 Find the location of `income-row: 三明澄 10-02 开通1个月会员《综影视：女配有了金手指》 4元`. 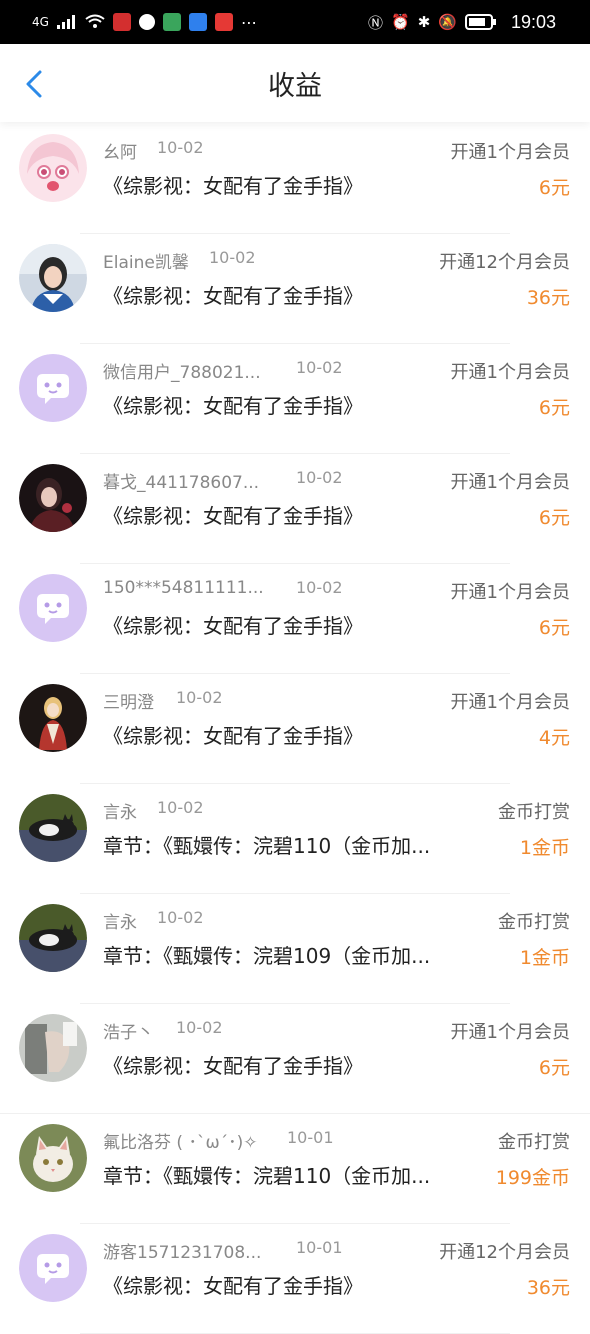

income-row: 三明澄 10-02 开通1个月会员《综影视：女配有了金手指》 4元 is located at coordinates (295, 729).